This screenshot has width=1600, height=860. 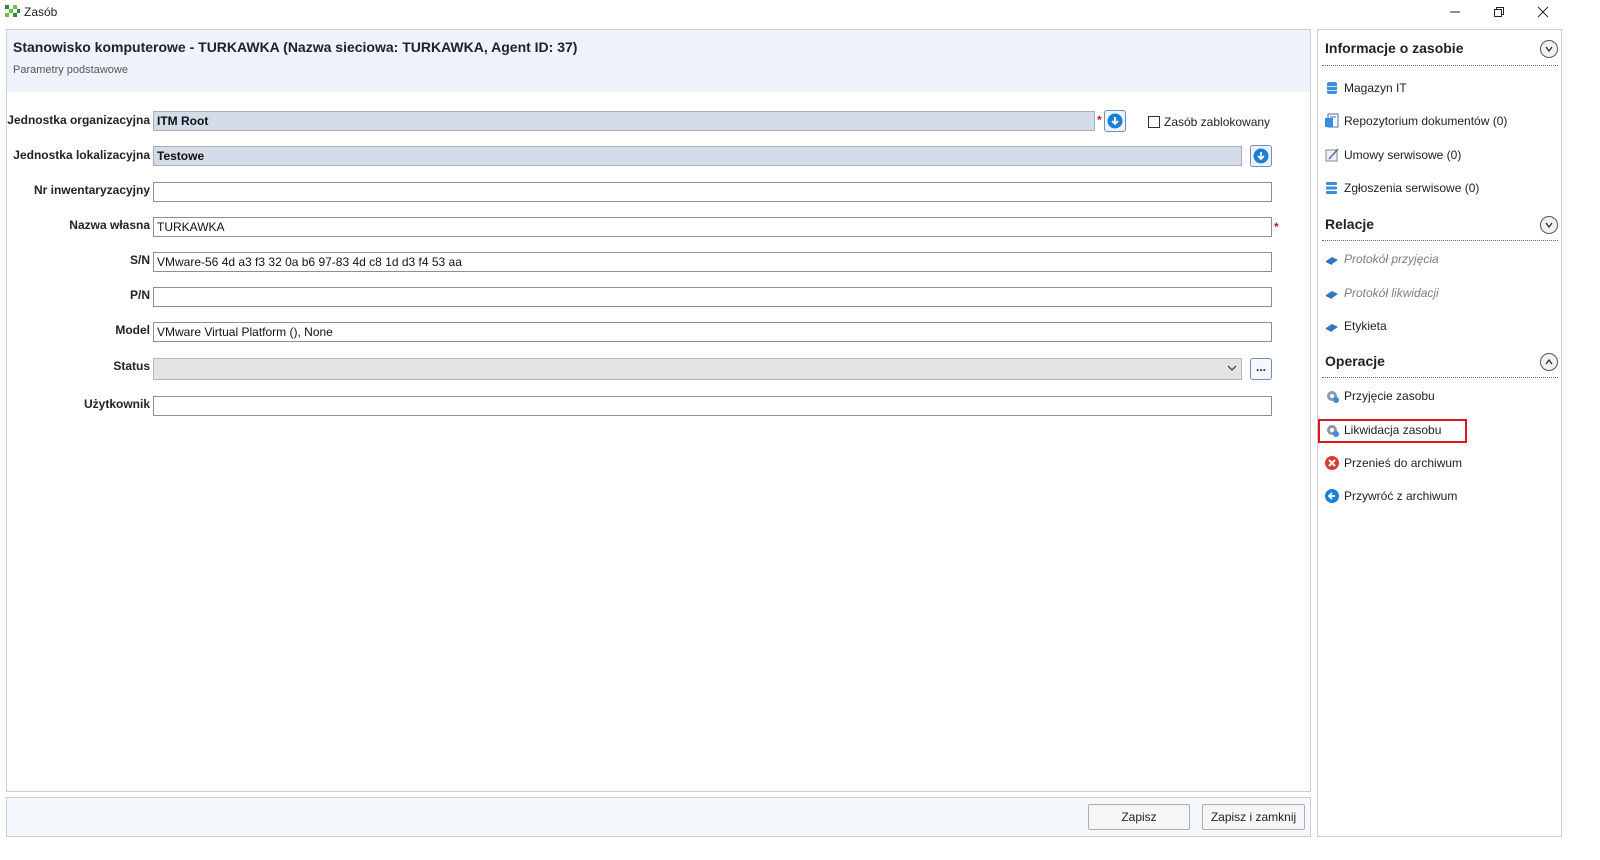 What do you see at coordinates (132, 330) in the screenshot?
I see `model-label: Model` at bounding box center [132, 330].